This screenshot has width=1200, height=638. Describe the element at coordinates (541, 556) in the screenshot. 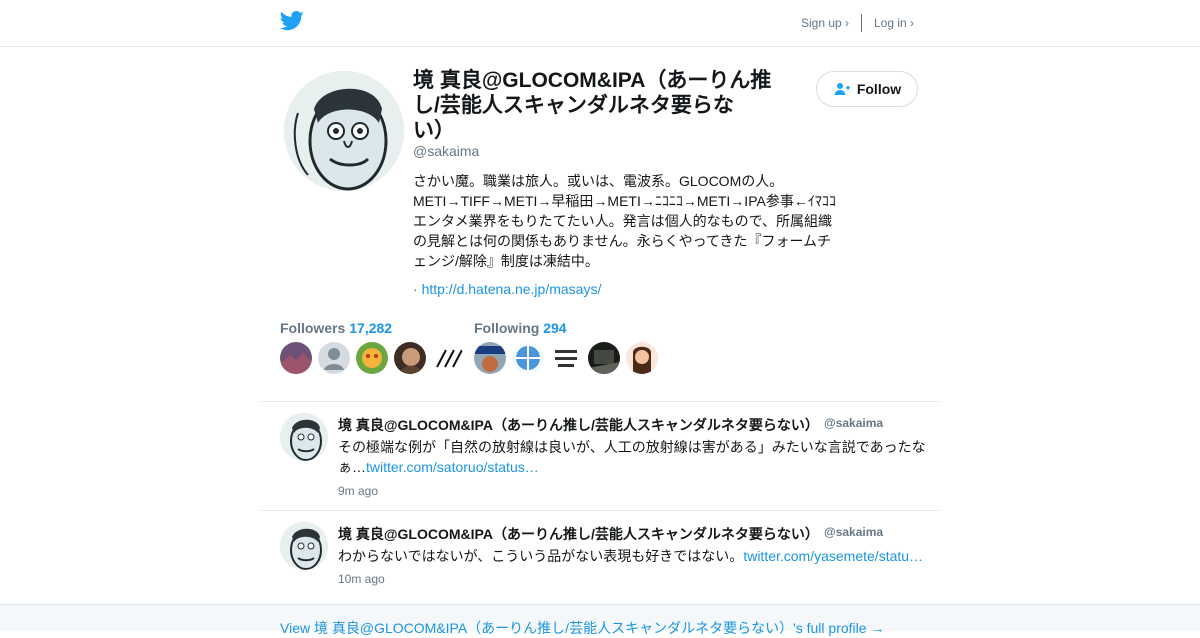

I see `tweet-text-body: わからないではないが、こういう品がない表現も好きではない。` at that location.